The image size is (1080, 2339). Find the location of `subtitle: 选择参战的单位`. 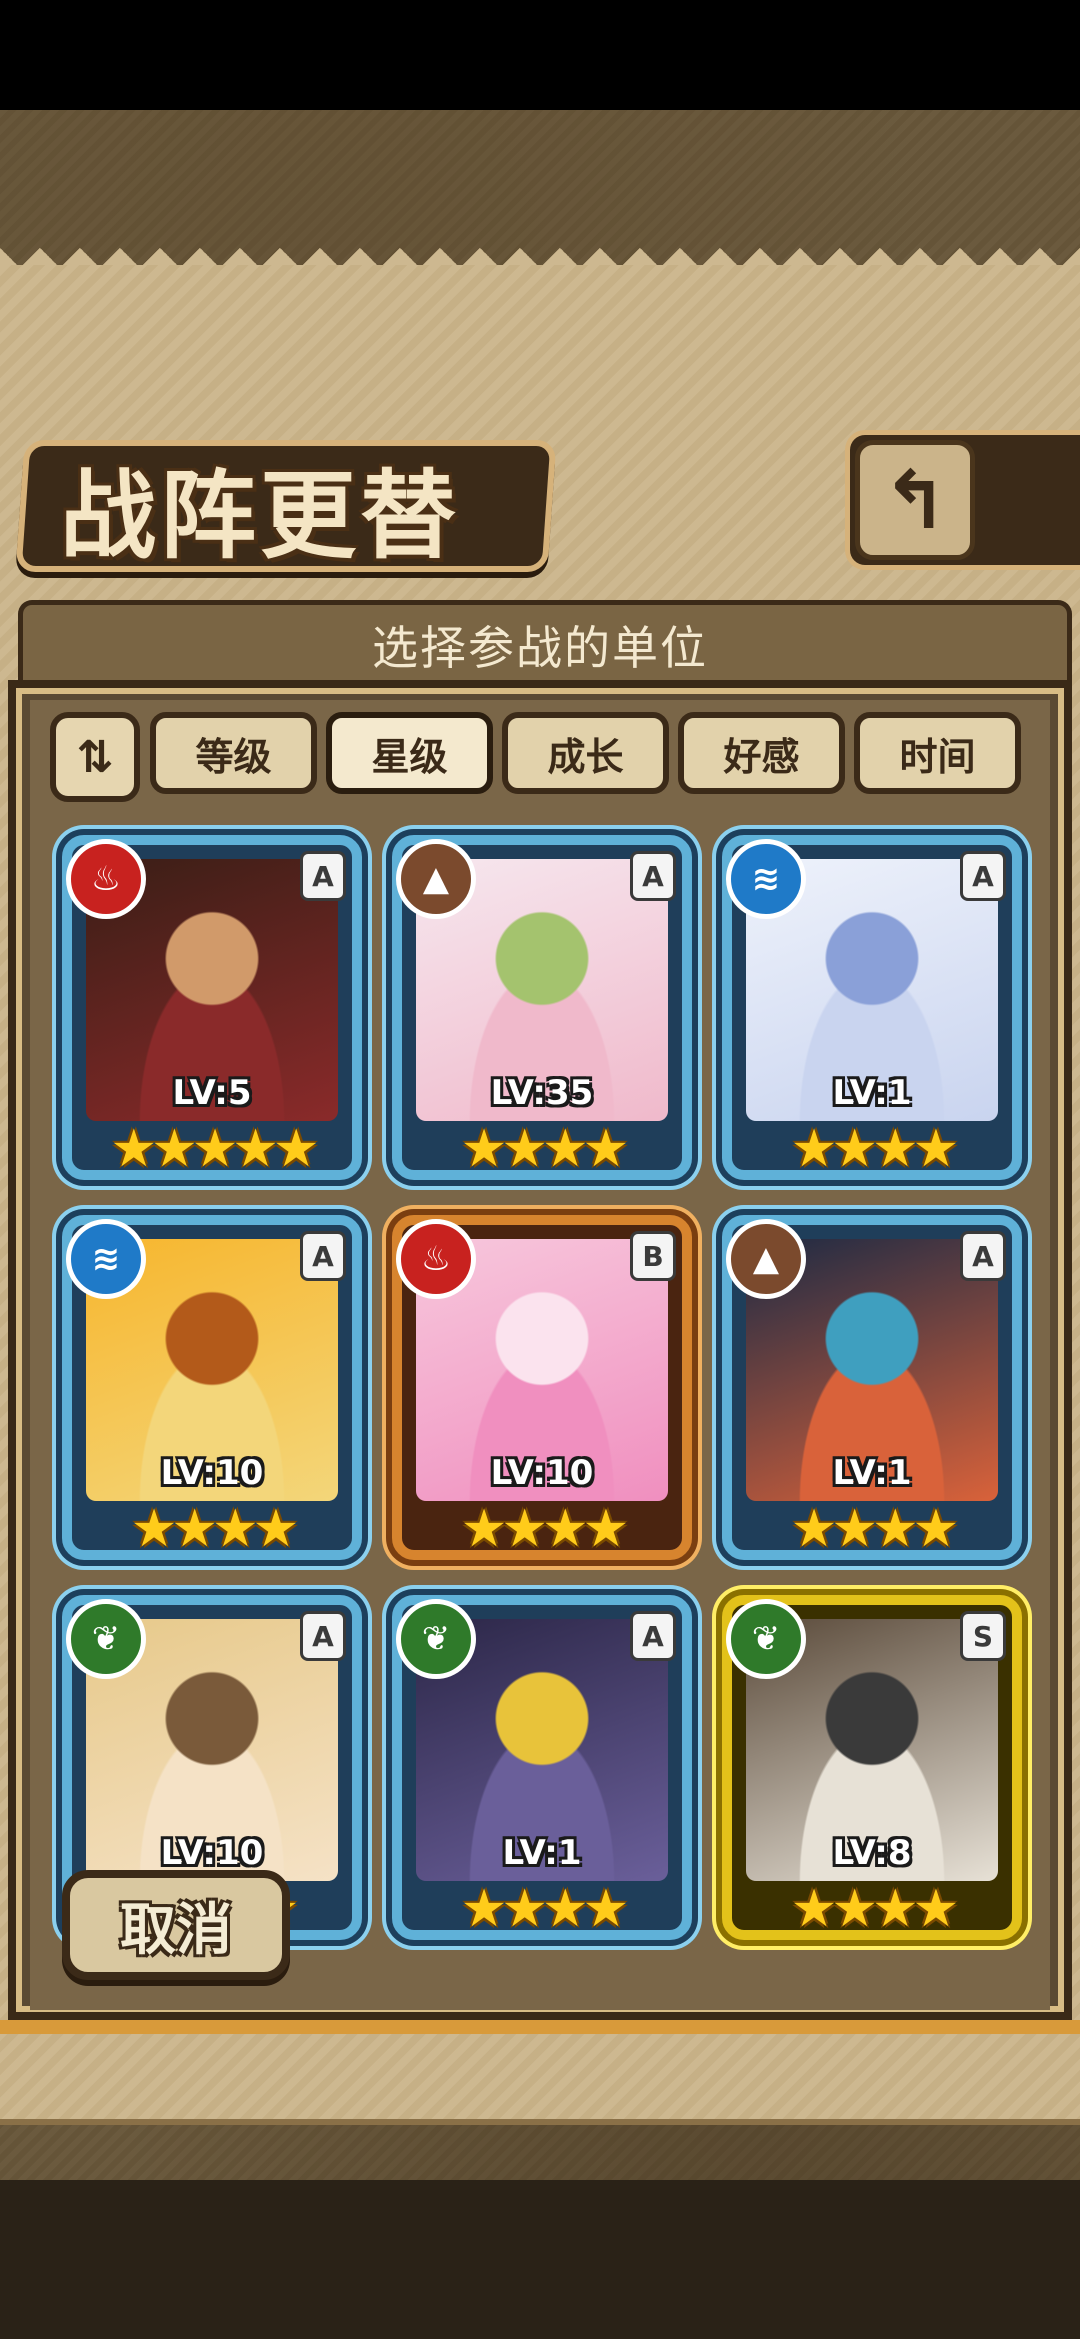

subtitle: 选择参战的单位 is located at coordinates (540, 648).